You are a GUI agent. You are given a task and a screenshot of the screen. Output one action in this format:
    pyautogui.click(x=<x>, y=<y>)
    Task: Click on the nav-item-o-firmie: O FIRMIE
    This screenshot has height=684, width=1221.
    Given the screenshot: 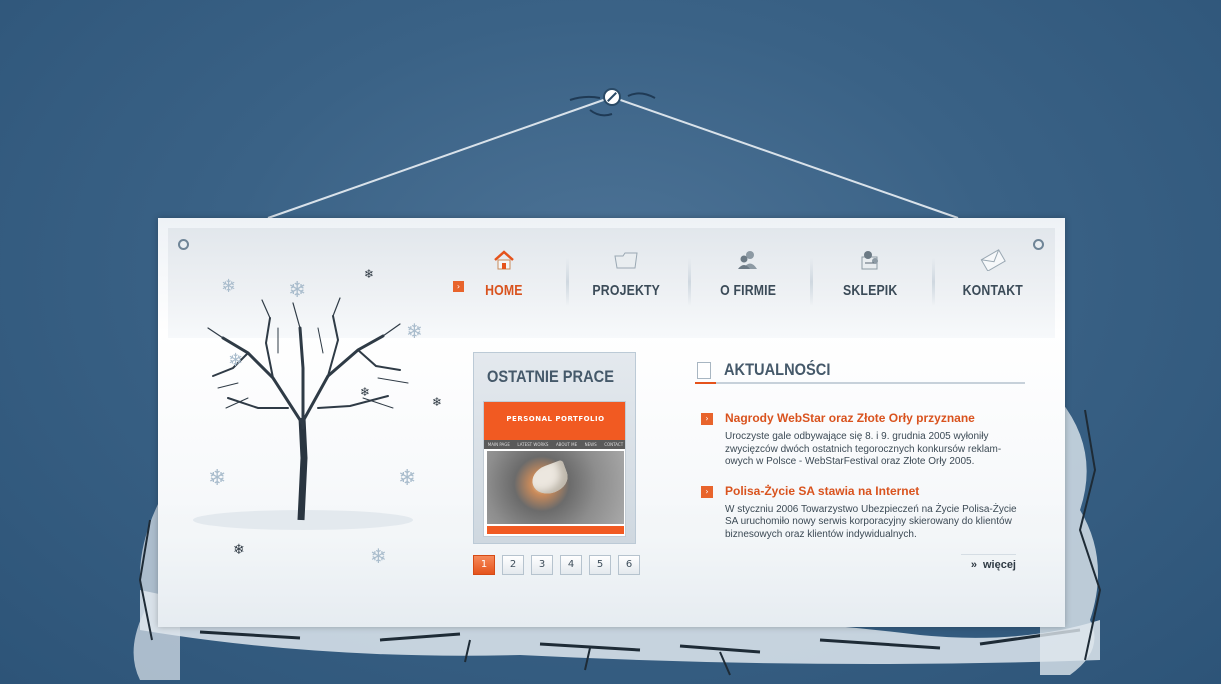 What is the action you would take?
    pyautogui.click(x=748, y=285)
    